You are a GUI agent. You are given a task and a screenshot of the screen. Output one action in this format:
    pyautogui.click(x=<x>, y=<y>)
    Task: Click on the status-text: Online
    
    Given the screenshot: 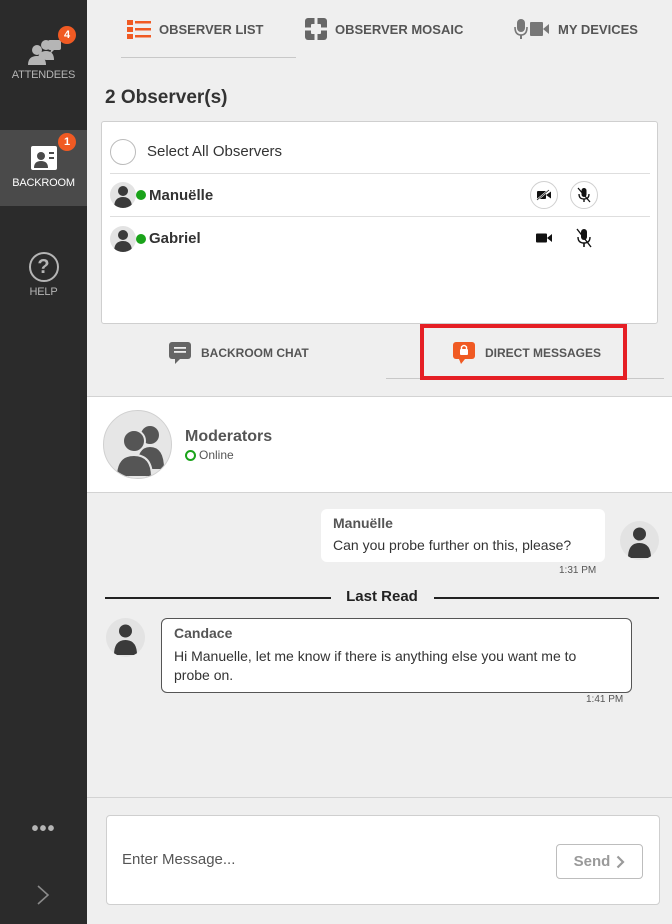 What is the action you would take?
    pyautogui.click(x=216, y=455)
    